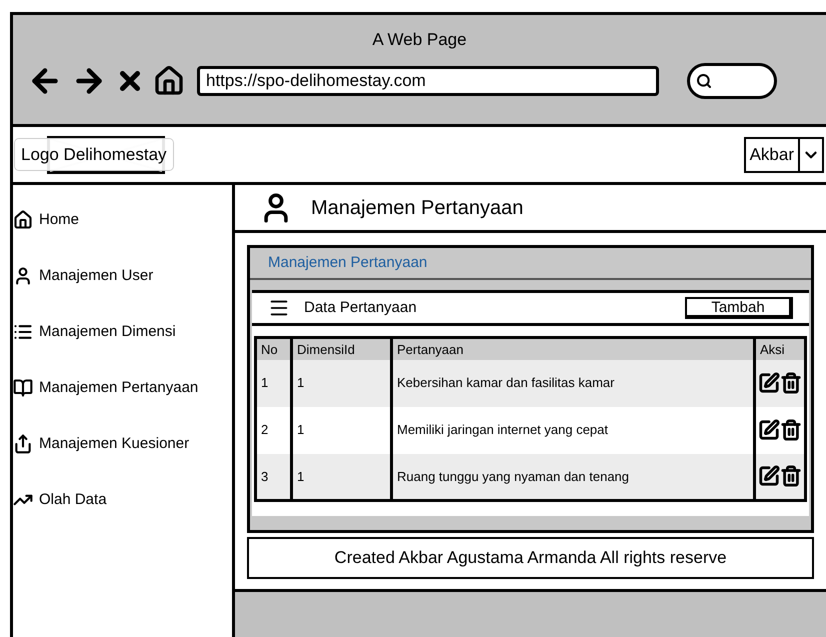 Image resolution: width=826 pixels, height=637 pixels. What do you see at coordinates (530, 264) in the screenshot?
I see `panel-header: Manajemen Pertanyaan` at bounding box center [530, 264].